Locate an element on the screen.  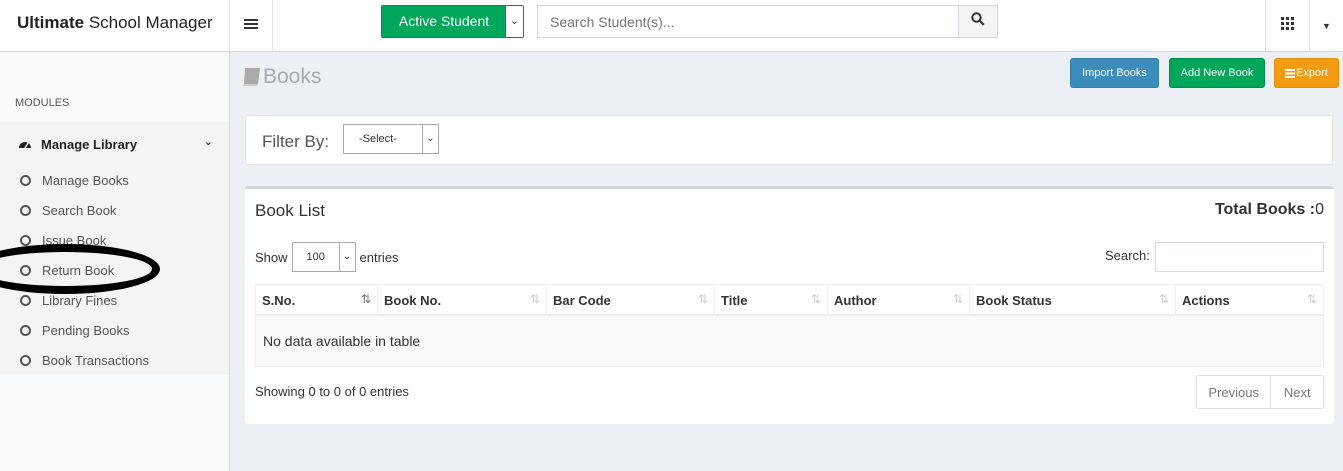
user-menu-button: ▼ is located at coordinates (1326, 26).